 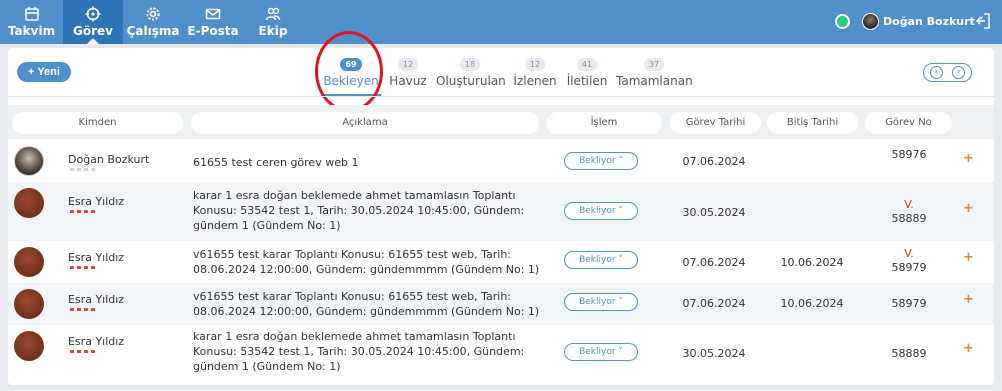 I want to click on column-header-aciklama: Açıklama, so click(x=365, y=123).